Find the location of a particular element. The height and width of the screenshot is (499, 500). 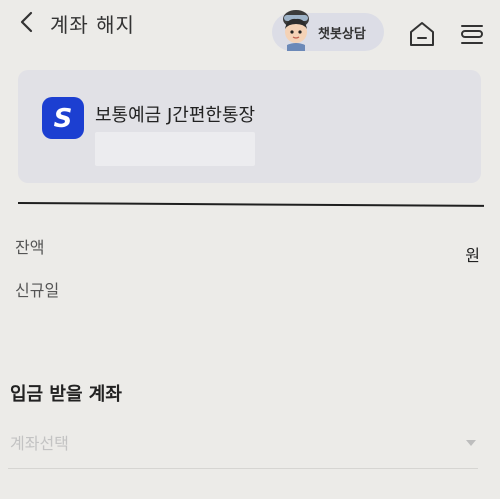

page-title: 계좌 해지 is located at coordinates (92, 25).